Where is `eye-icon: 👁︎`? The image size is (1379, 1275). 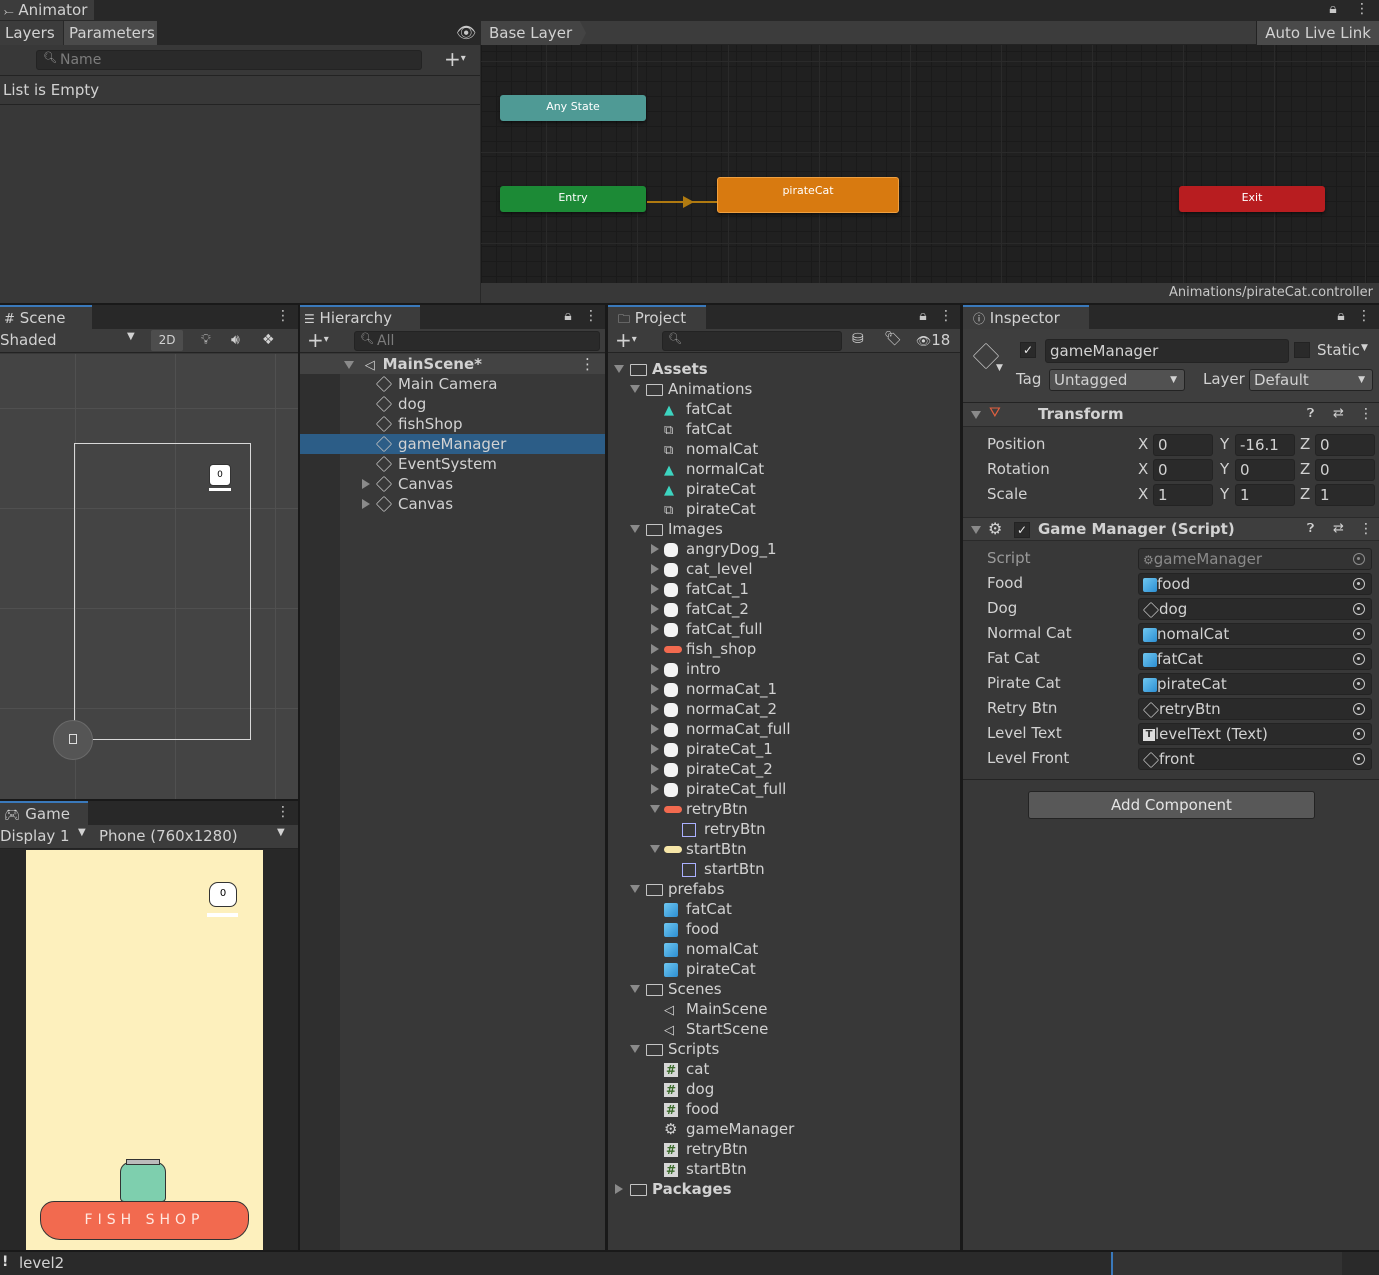
eye-icon: 👁︎ is located at coordinates (466, 33).